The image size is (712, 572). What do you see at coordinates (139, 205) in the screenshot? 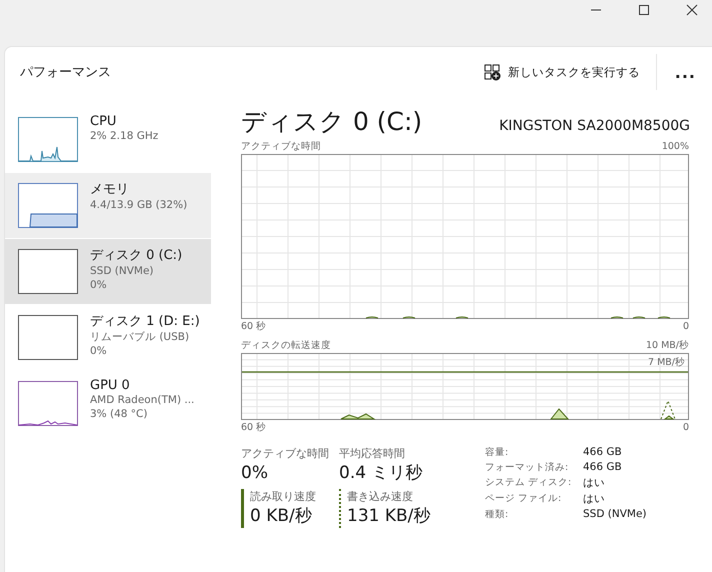
I see `device-info: 4.4/13.9 GB (32%)` at bounding box center [139, 205].